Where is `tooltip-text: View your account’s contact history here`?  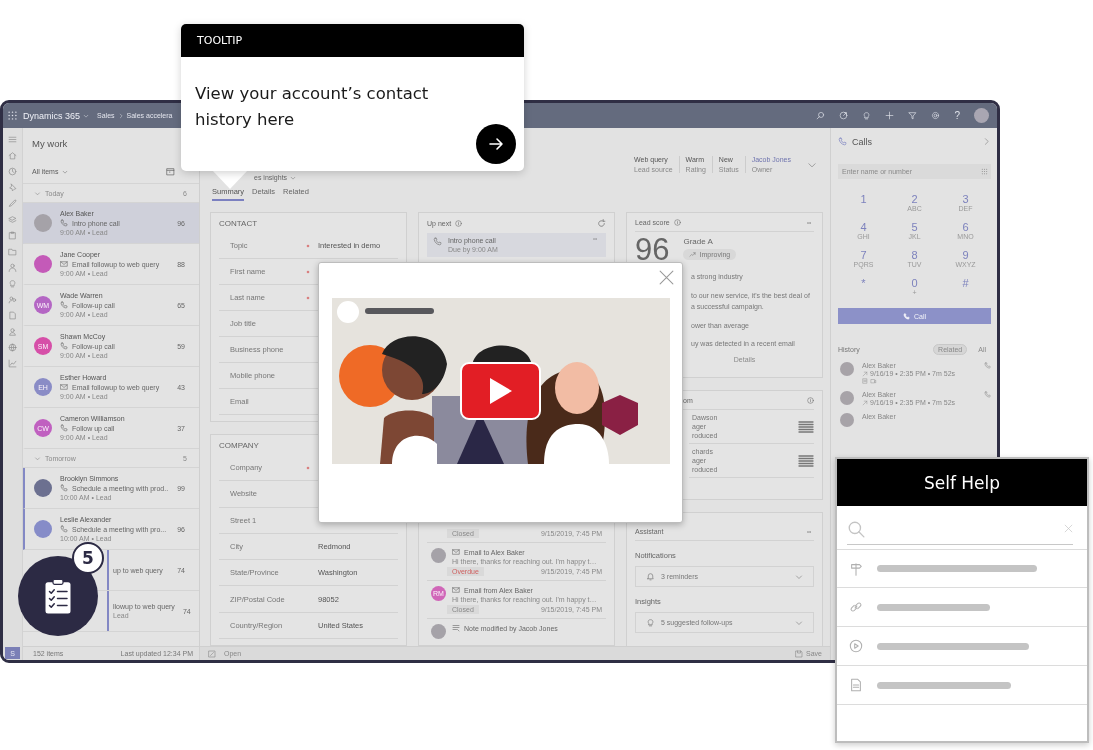 tooltip-text: View your account’s contact history here is located at coordinates (312, 107).